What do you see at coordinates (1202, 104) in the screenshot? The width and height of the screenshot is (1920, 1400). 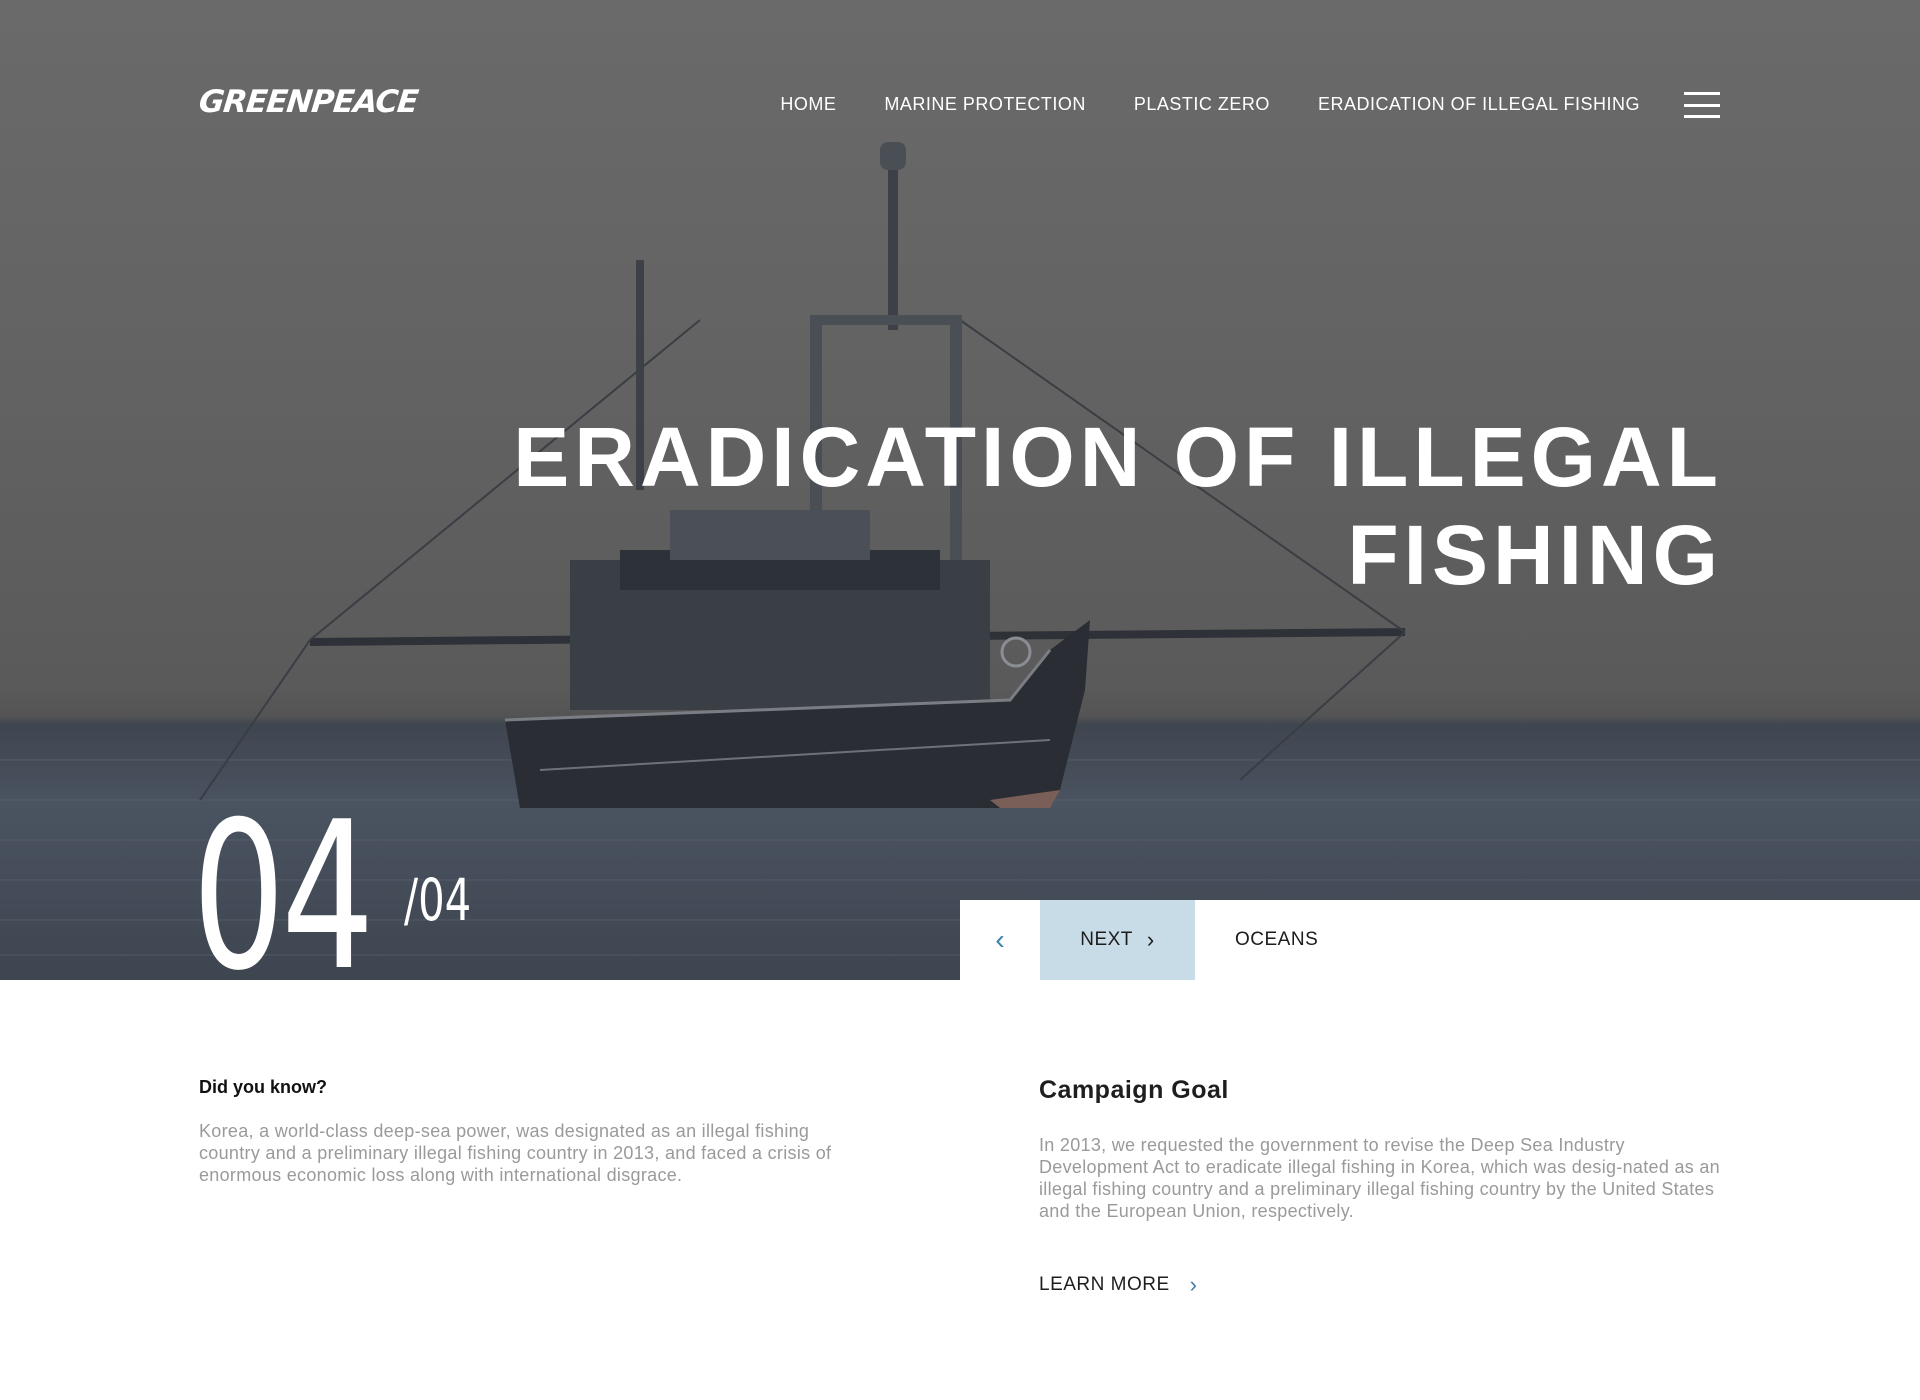 I see `nav-plastic-zero: PLASTIC ZERO` at bounding box center [1202, 104].